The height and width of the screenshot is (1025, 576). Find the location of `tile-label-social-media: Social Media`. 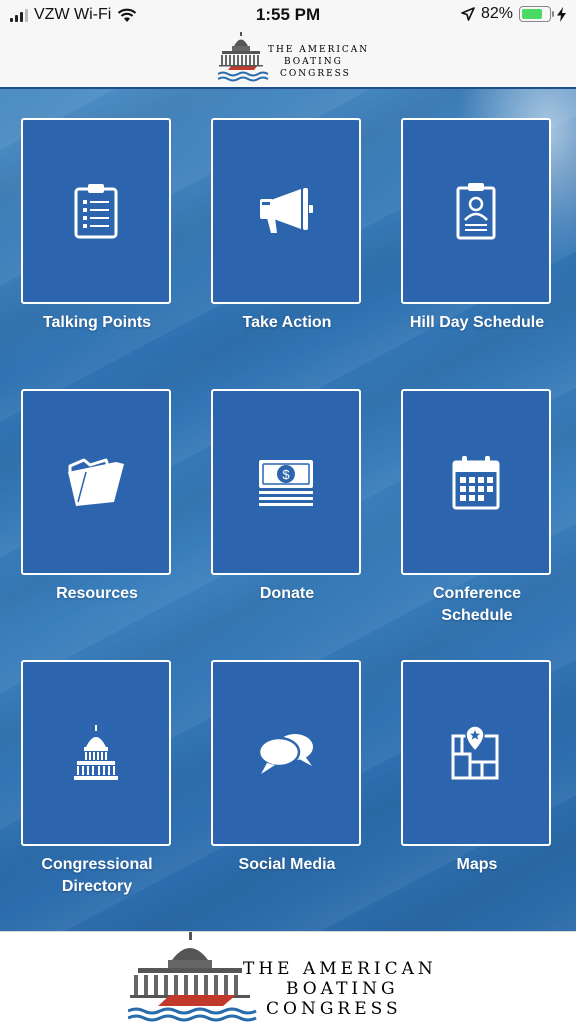

tile-label-social-media: Social Media is located at coordinates (287, 864).